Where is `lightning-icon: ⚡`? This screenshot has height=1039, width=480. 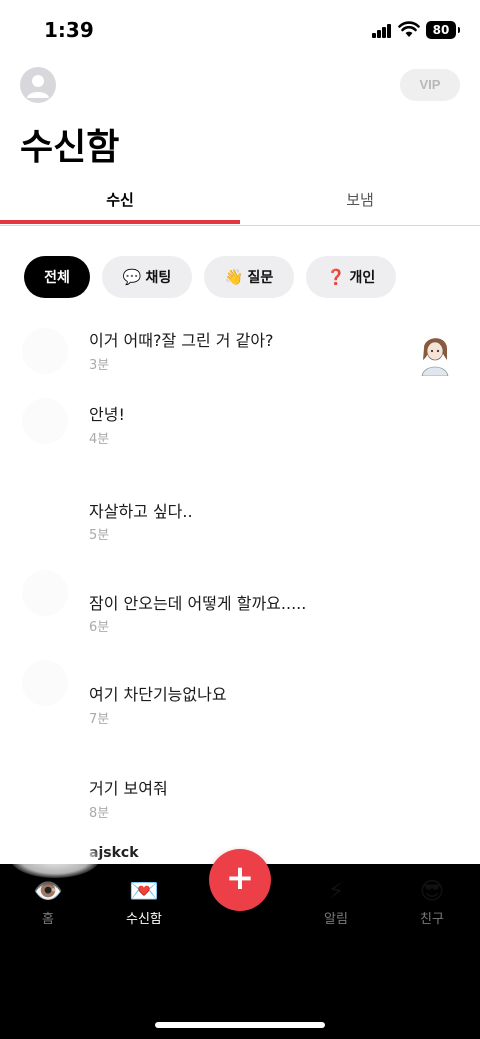
lightning-icon: ⚡ is located at coordinates (336, 891).